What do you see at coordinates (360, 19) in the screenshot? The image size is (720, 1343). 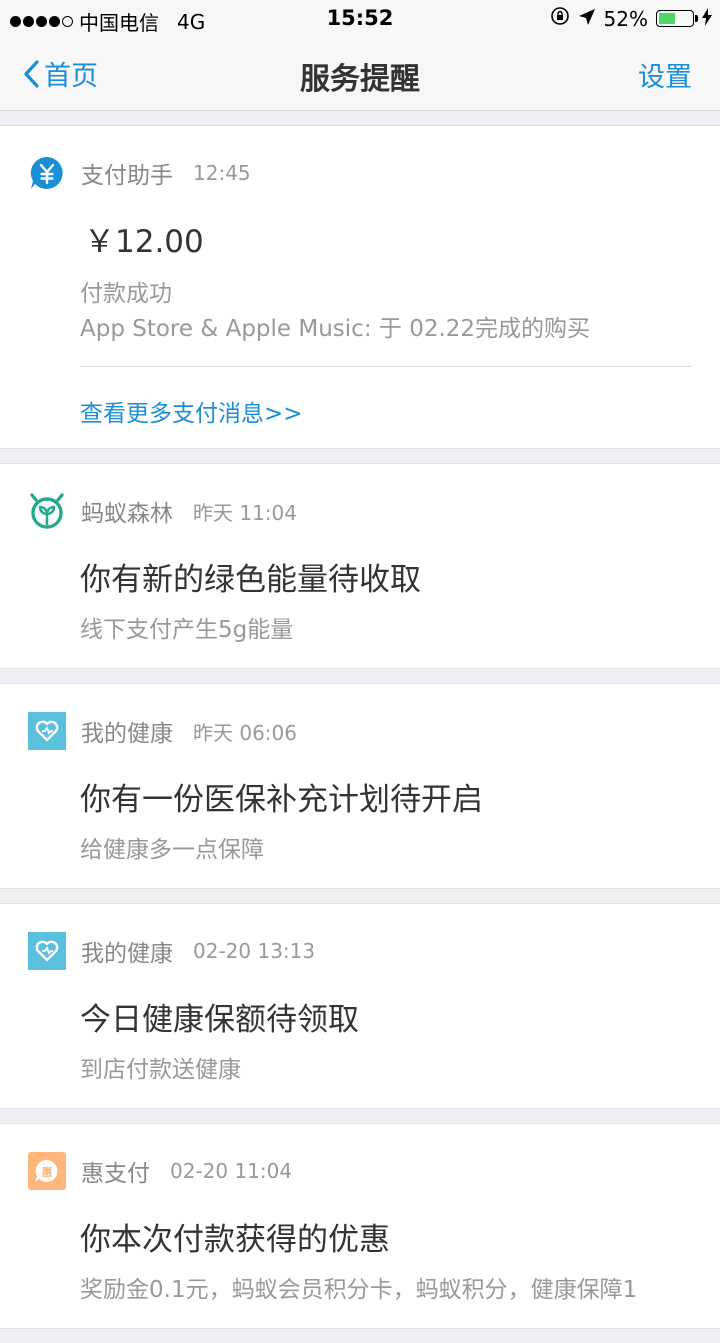 I see `status-bar: 中国电信 4G 15:52 52%` at bounding box center [360, 19].